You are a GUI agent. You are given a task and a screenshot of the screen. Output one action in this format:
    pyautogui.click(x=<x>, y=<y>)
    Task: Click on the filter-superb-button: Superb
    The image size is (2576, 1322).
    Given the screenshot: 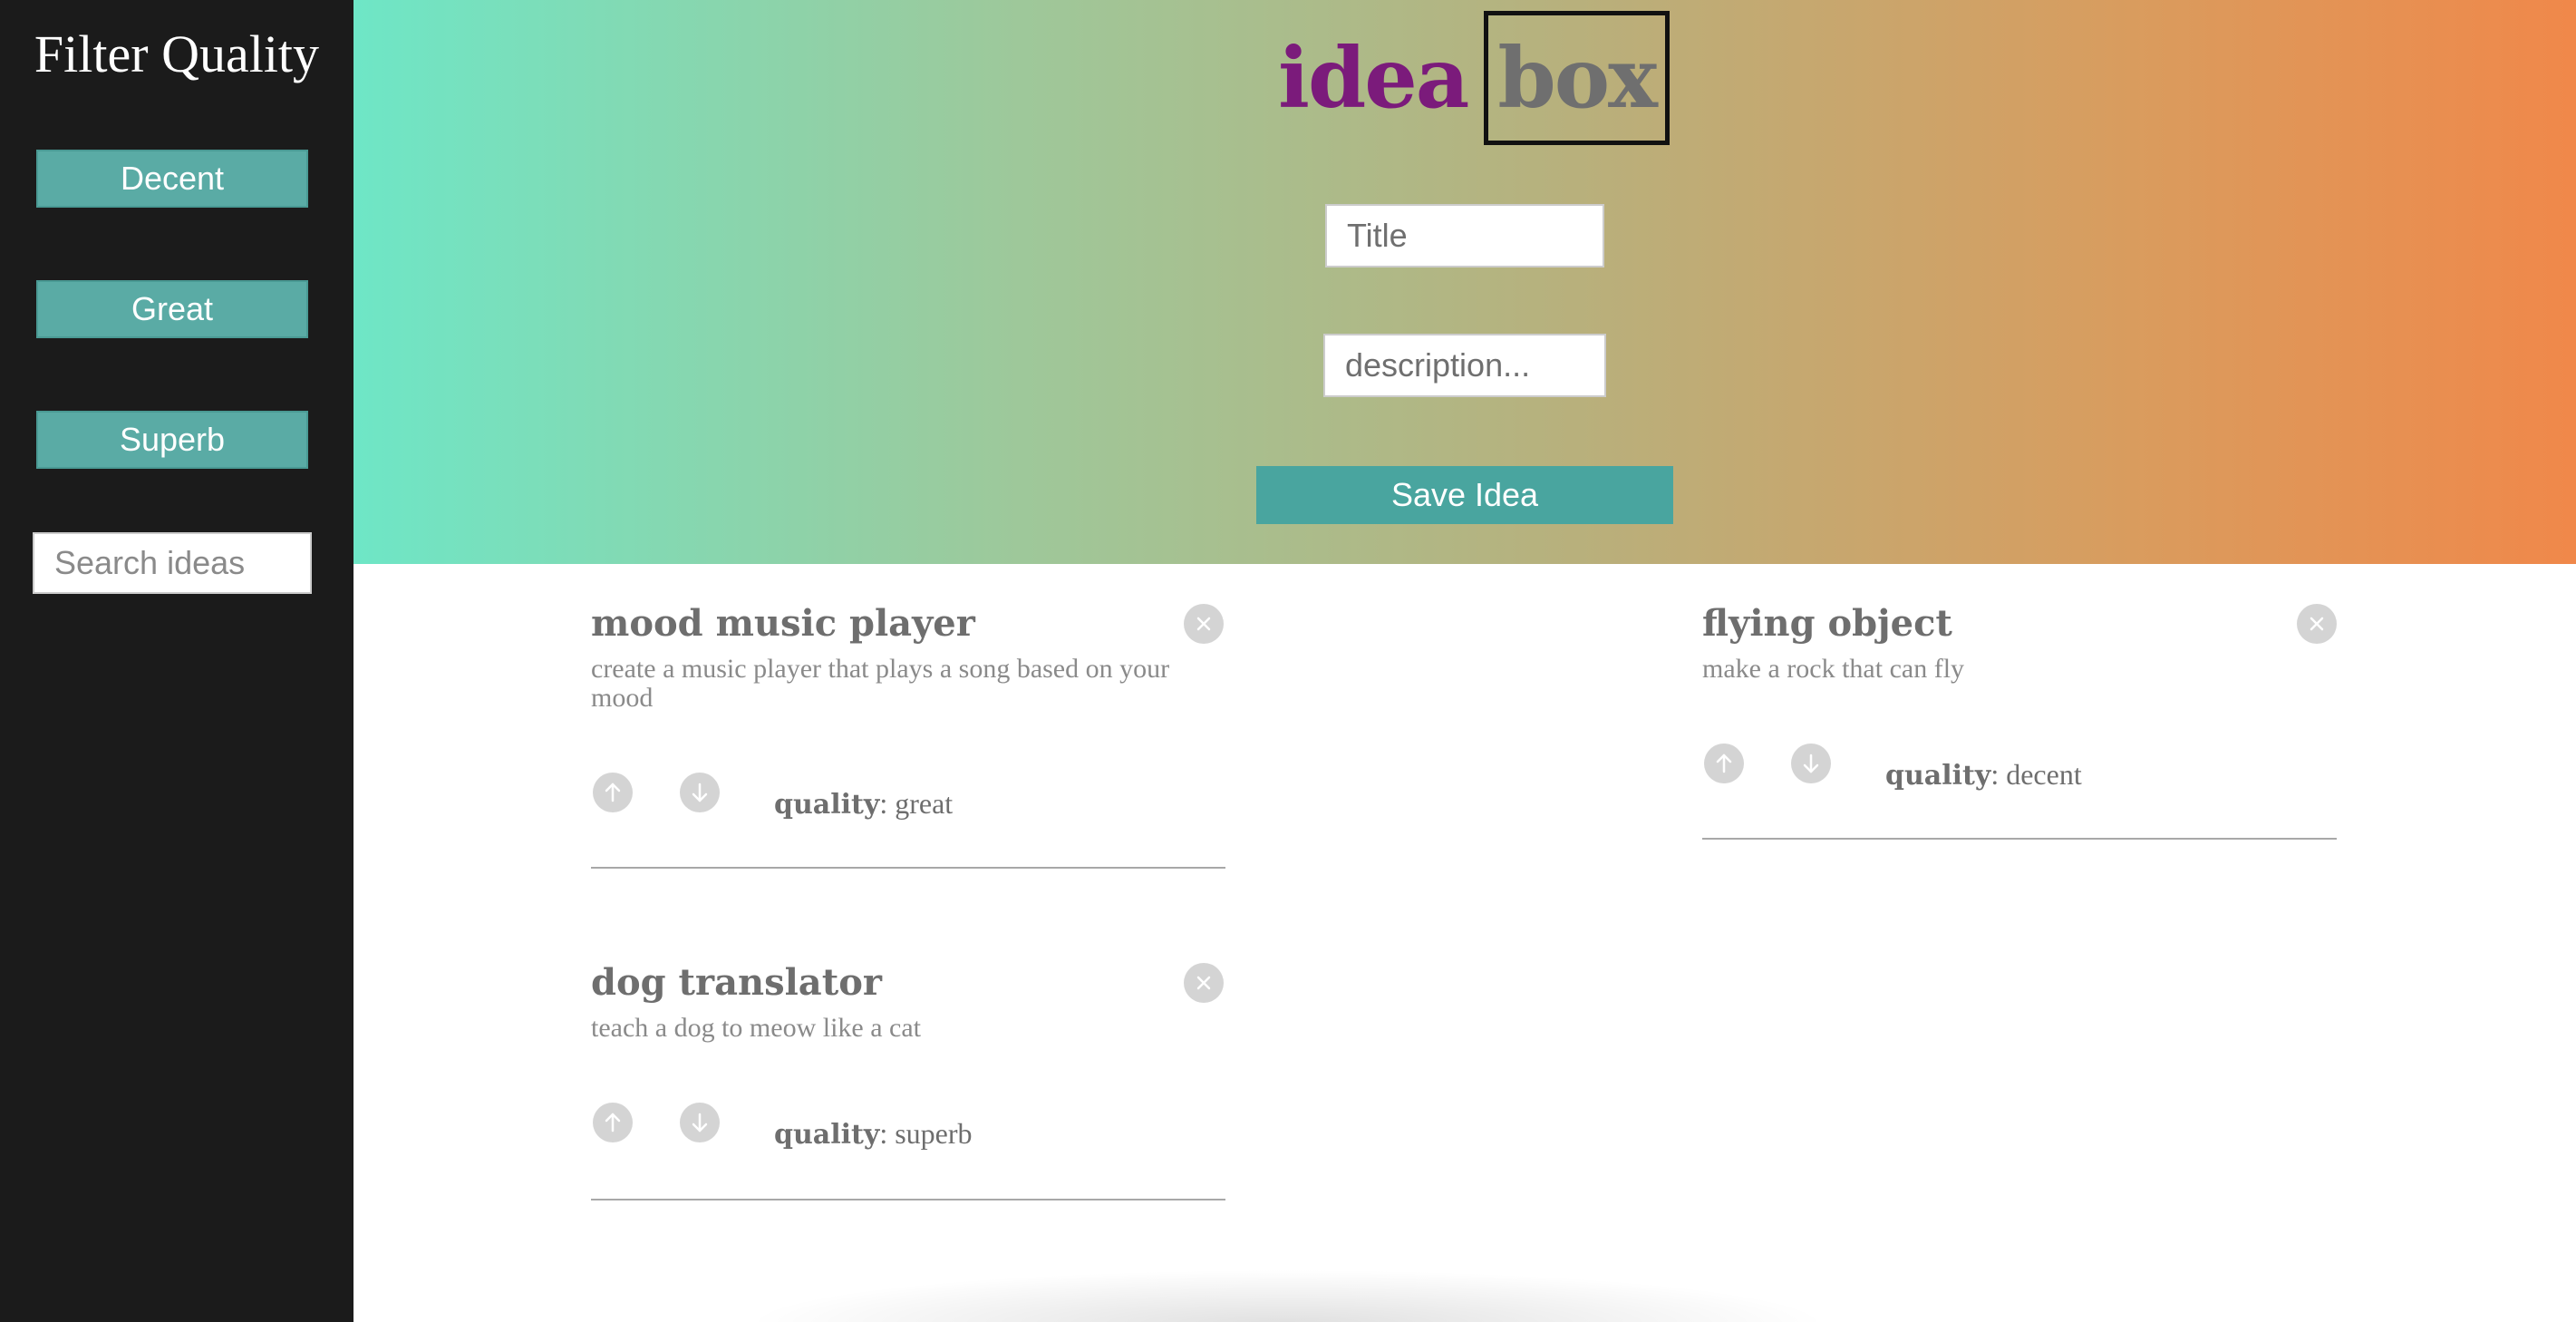 What is the action you would take?
    pyautogui.click(x=172, y=440)
    